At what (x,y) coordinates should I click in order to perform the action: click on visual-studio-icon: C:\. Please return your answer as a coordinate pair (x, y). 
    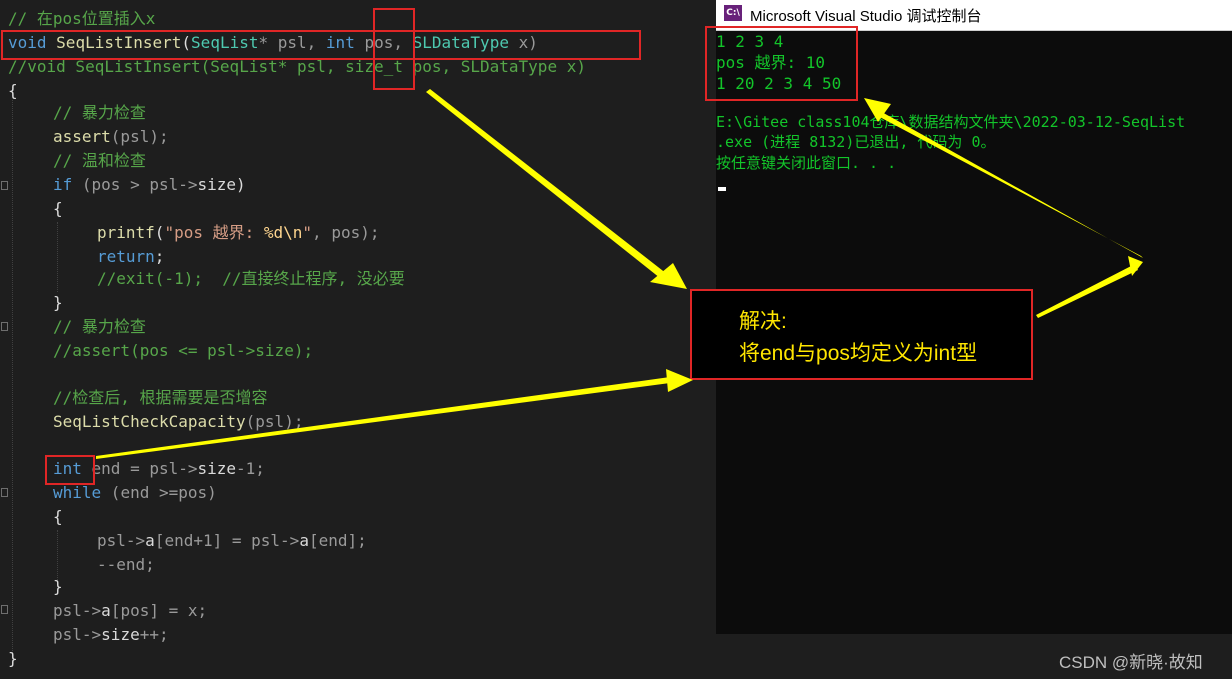
    Looking at the image, I should click on (733, 13).